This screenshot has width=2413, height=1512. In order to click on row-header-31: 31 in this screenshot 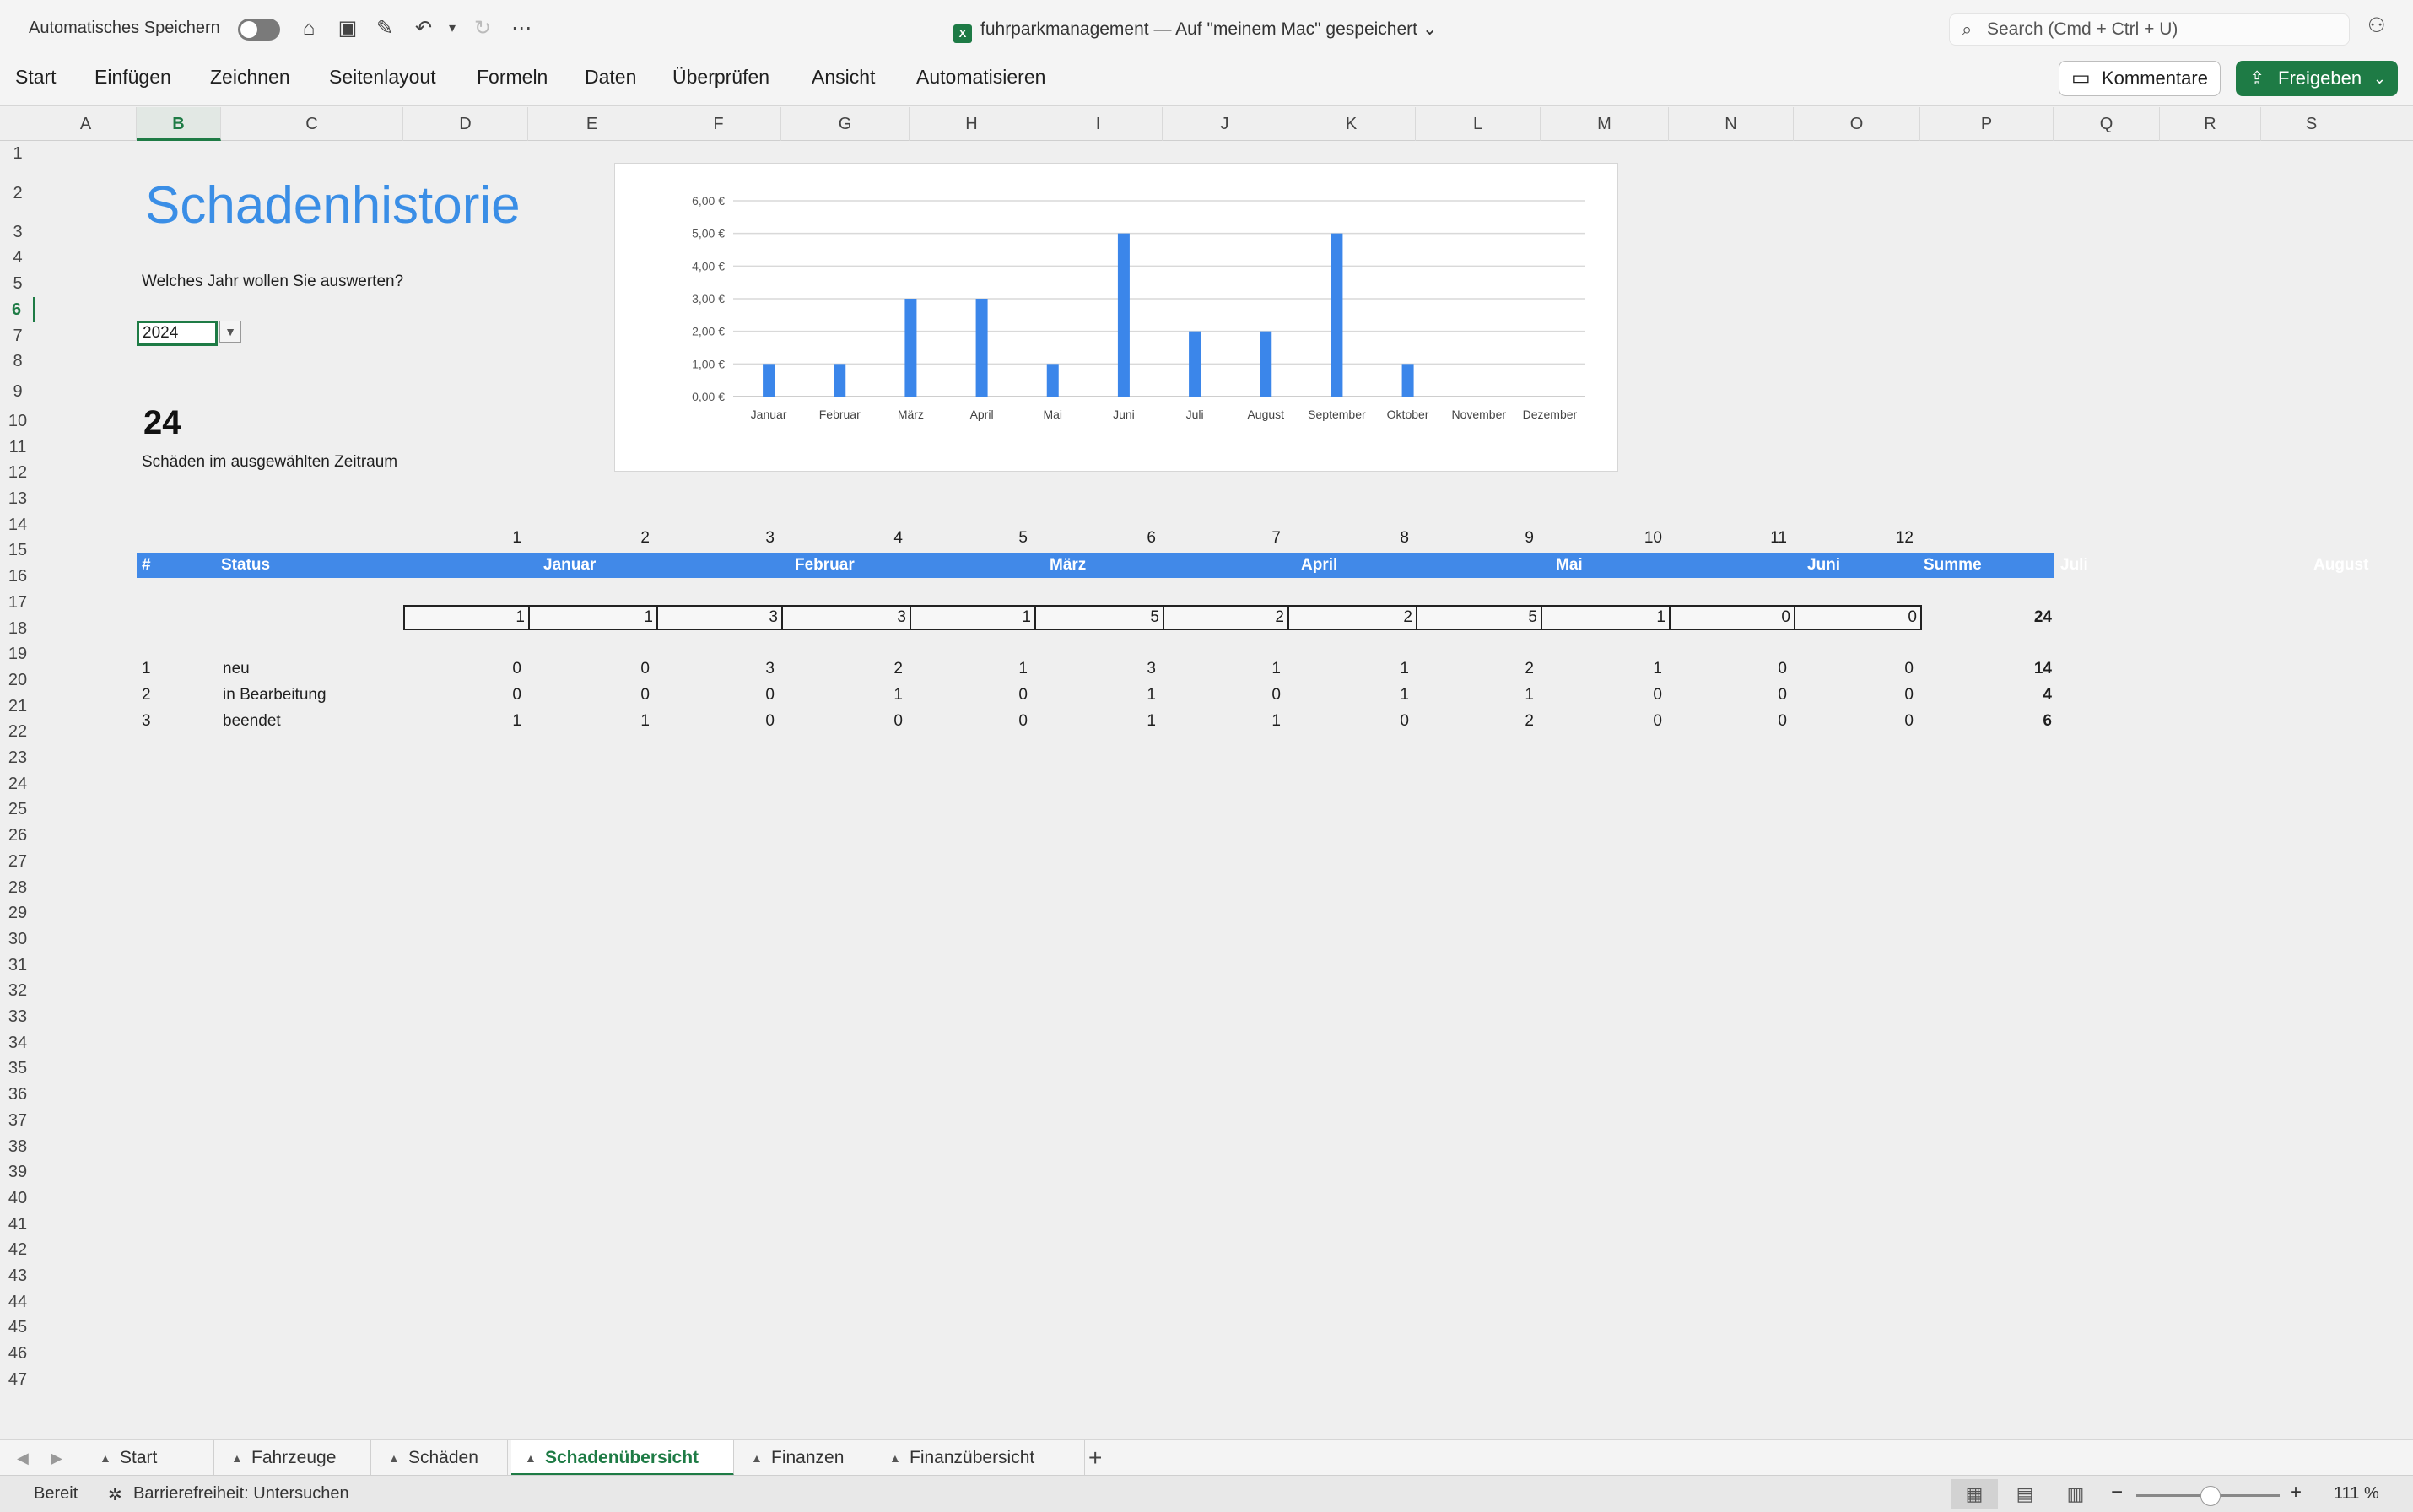, I will do `click(17, 966)`.